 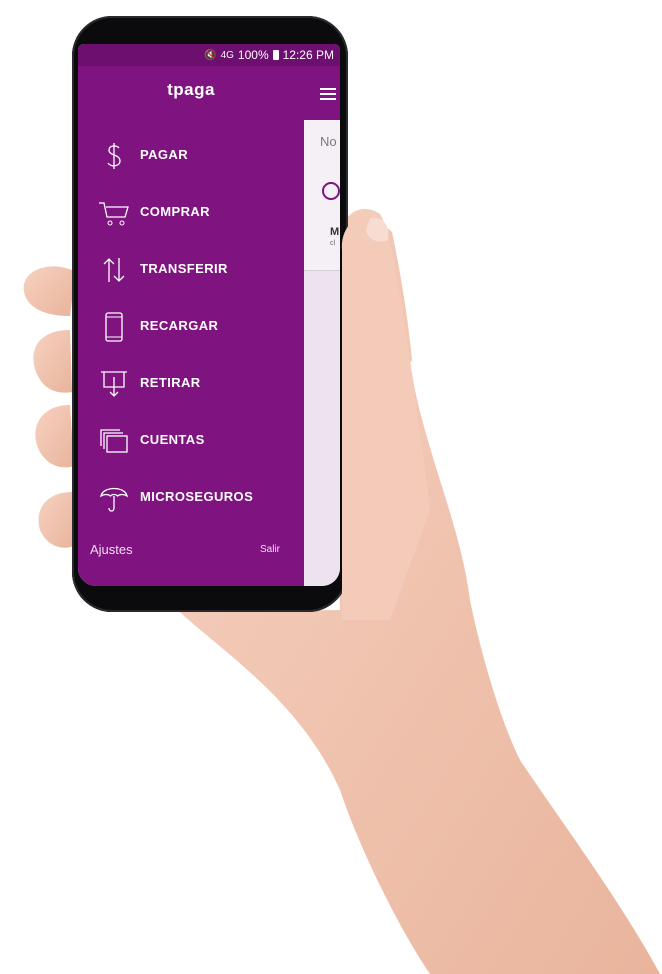 What do you see at coordinates (385, 416) in the screenshot?
I see `thumb-image` at bounding box center [385, 416].